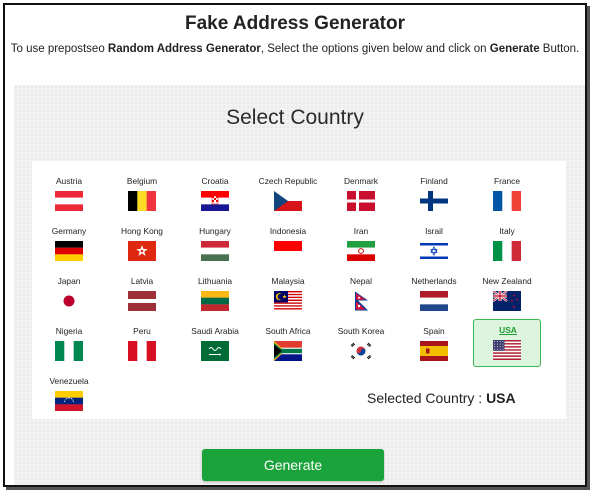 The height and width of the screenshot is (496, 596). I want to click on country-option: South Africa, so click(288, 343).